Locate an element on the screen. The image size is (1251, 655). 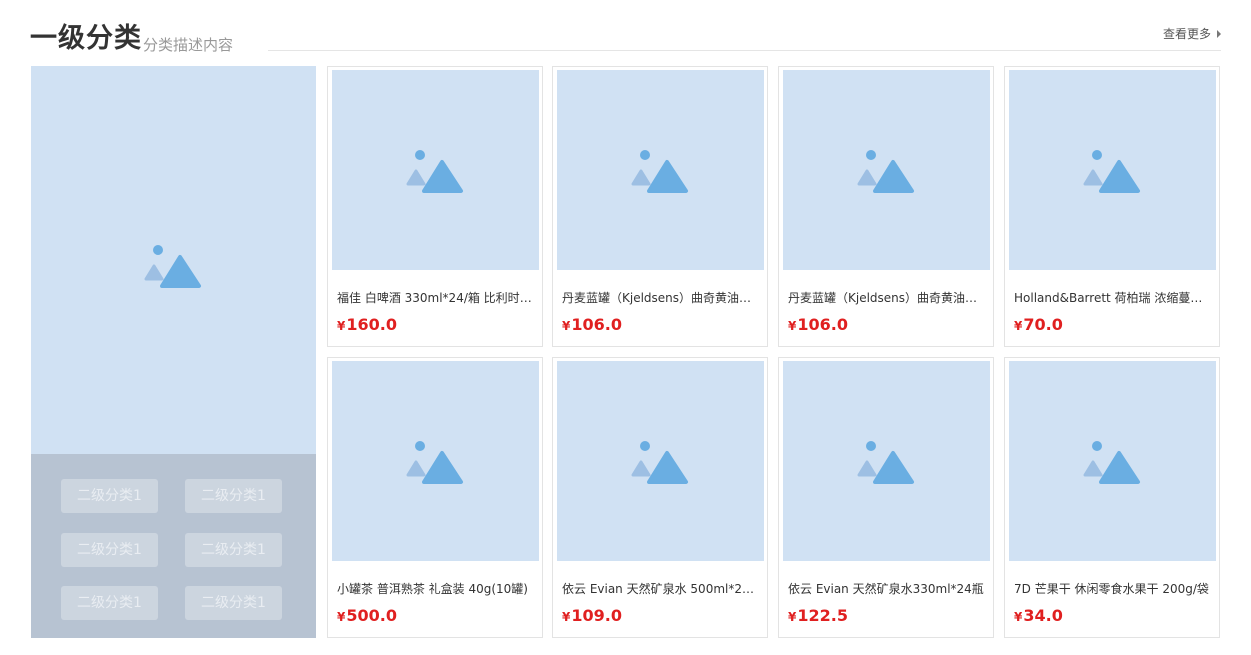
product-card: Holland&Barrett 荷柏瑞 浓缩蔓越莓 ¥70.0 is located at coordinates (1112, 206).